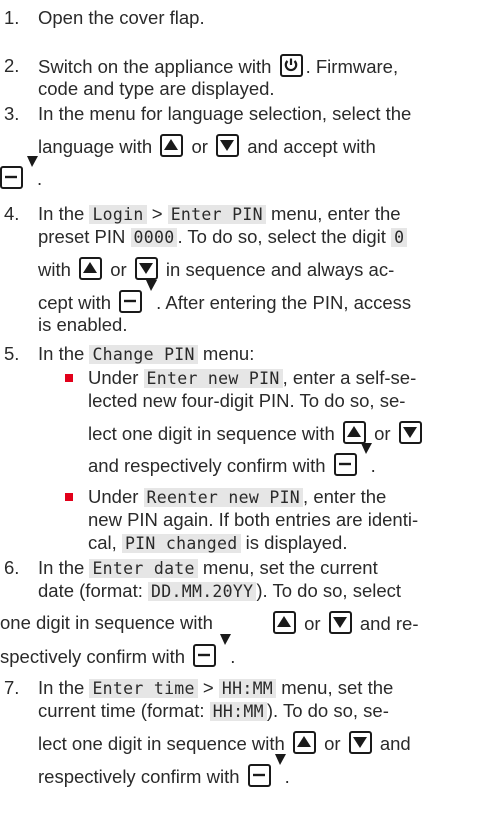  Describe the element at coordinates (12, 17) in the screenshot. I see `step-number: 1.` at that location.